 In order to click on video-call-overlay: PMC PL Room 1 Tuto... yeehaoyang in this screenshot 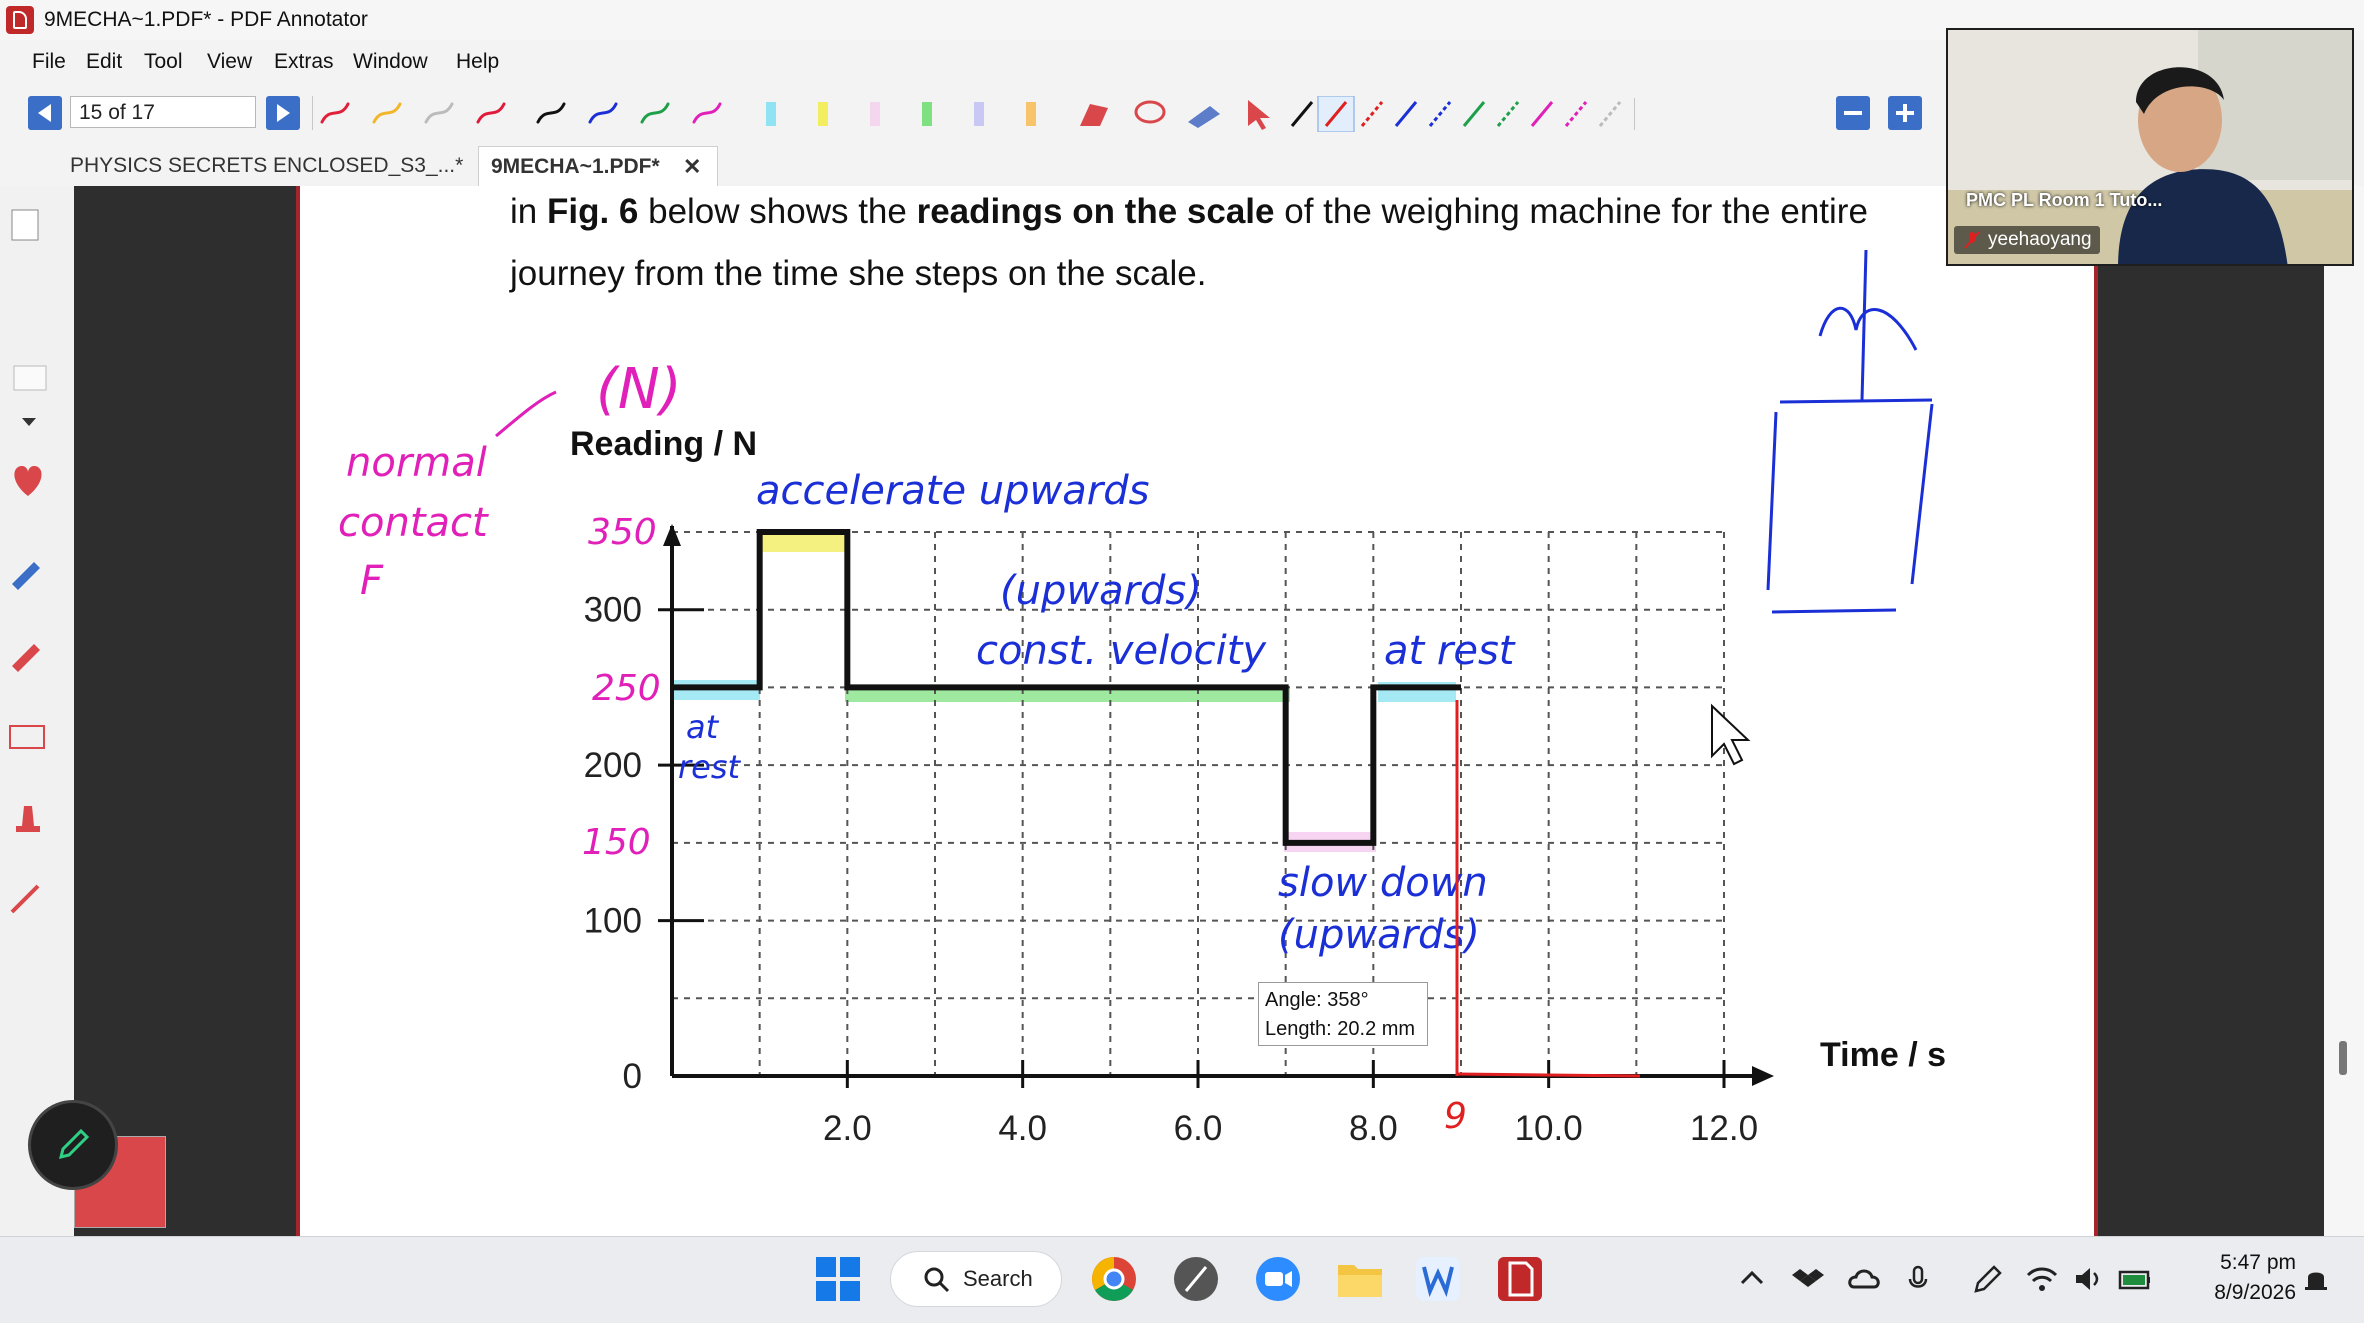, I will do `click(2150, 147)`.